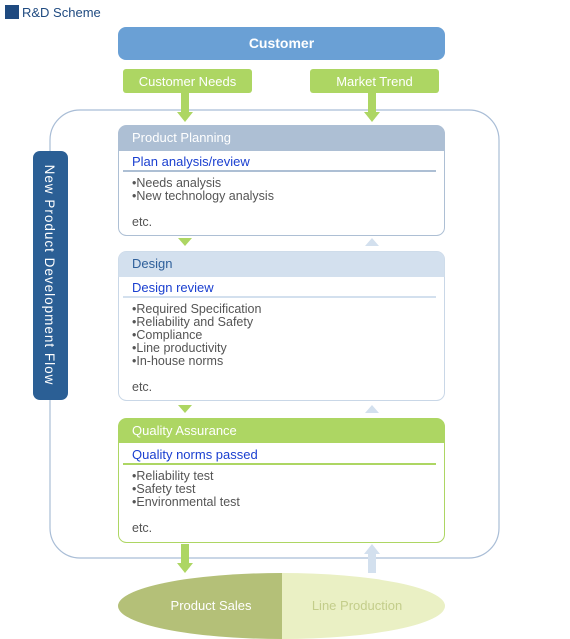  What do you see at coordinates (176, 183) in the screenshot?
I see `list-item: •Needs analysis` at bounding box center [176, 183].